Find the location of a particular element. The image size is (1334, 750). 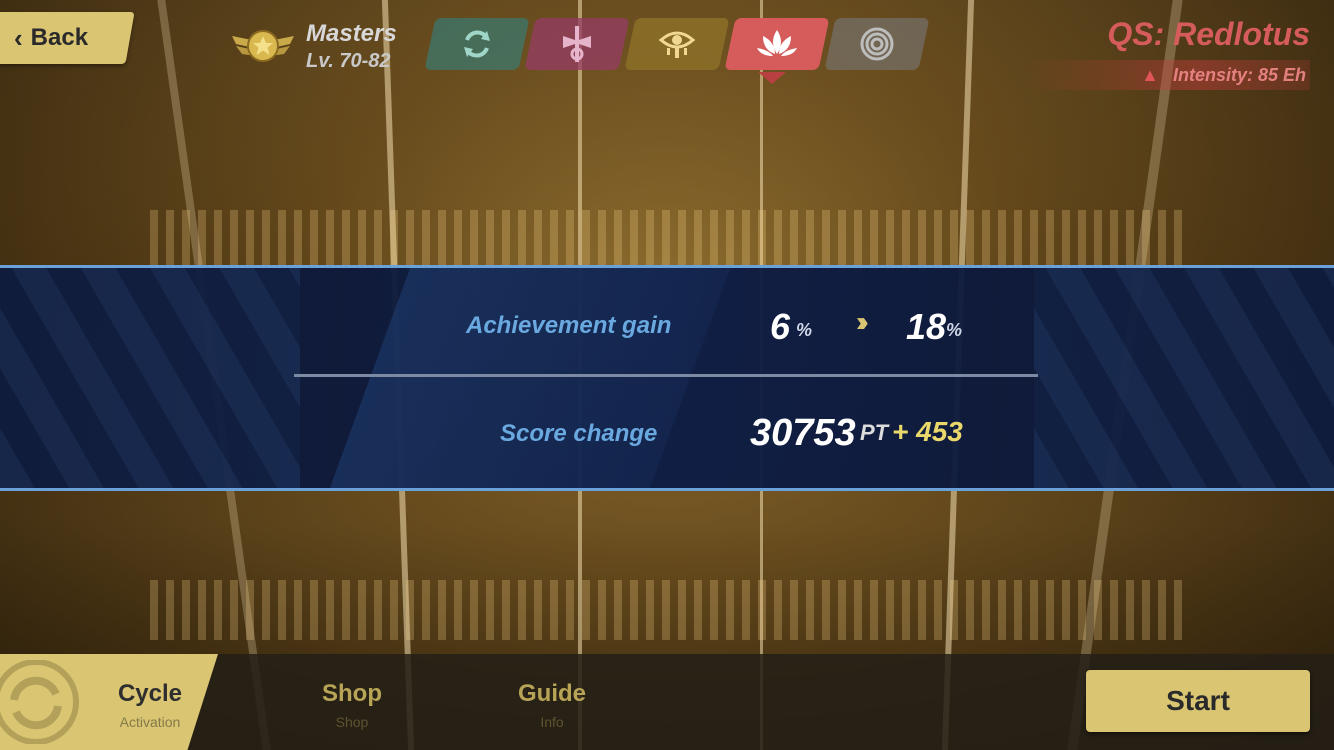

score-gain: + 453 is located at coordinates (927, 431).